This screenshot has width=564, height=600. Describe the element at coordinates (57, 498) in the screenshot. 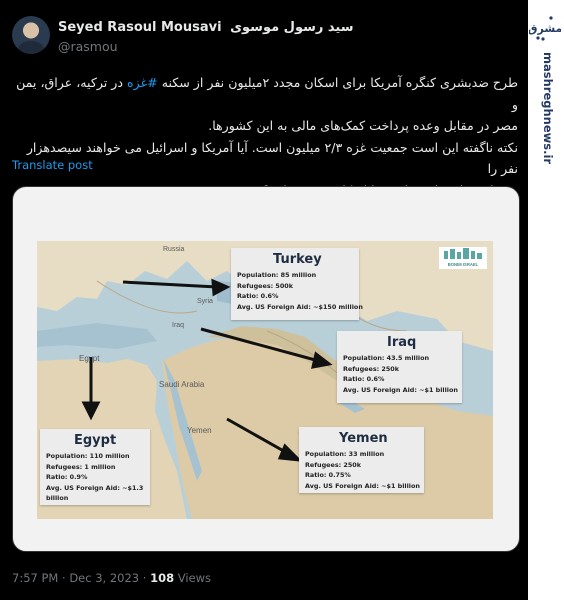

I see `egypt-aid-cont: billion` at that location.